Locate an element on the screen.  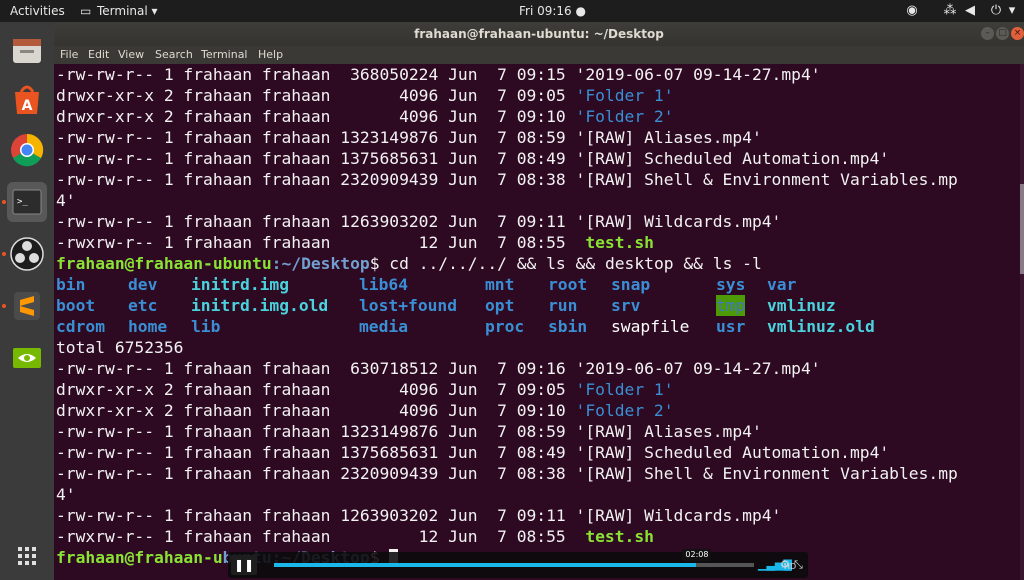
network-icon: ⁂ is located at coordinates (950, 11).